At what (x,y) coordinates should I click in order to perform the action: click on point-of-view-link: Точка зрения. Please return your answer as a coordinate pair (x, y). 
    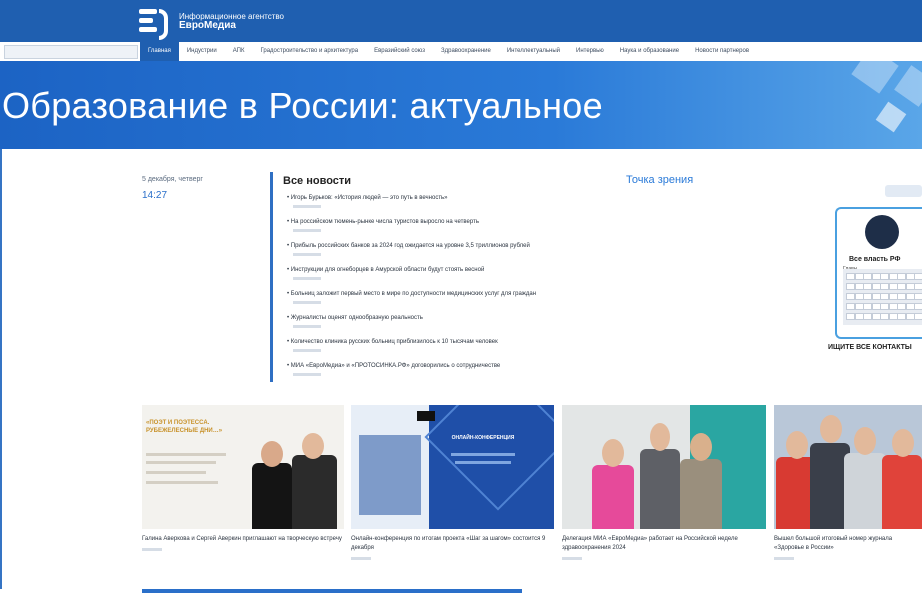
    Looking at the image, I should click on (659, 180).